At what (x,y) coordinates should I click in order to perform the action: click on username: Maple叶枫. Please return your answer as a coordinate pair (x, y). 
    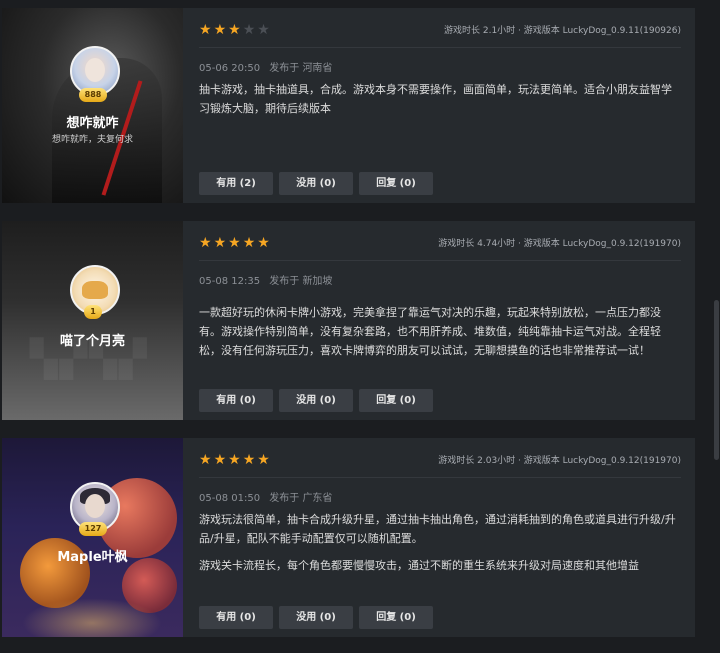
    Looking at the image, I should click on (92, 555).